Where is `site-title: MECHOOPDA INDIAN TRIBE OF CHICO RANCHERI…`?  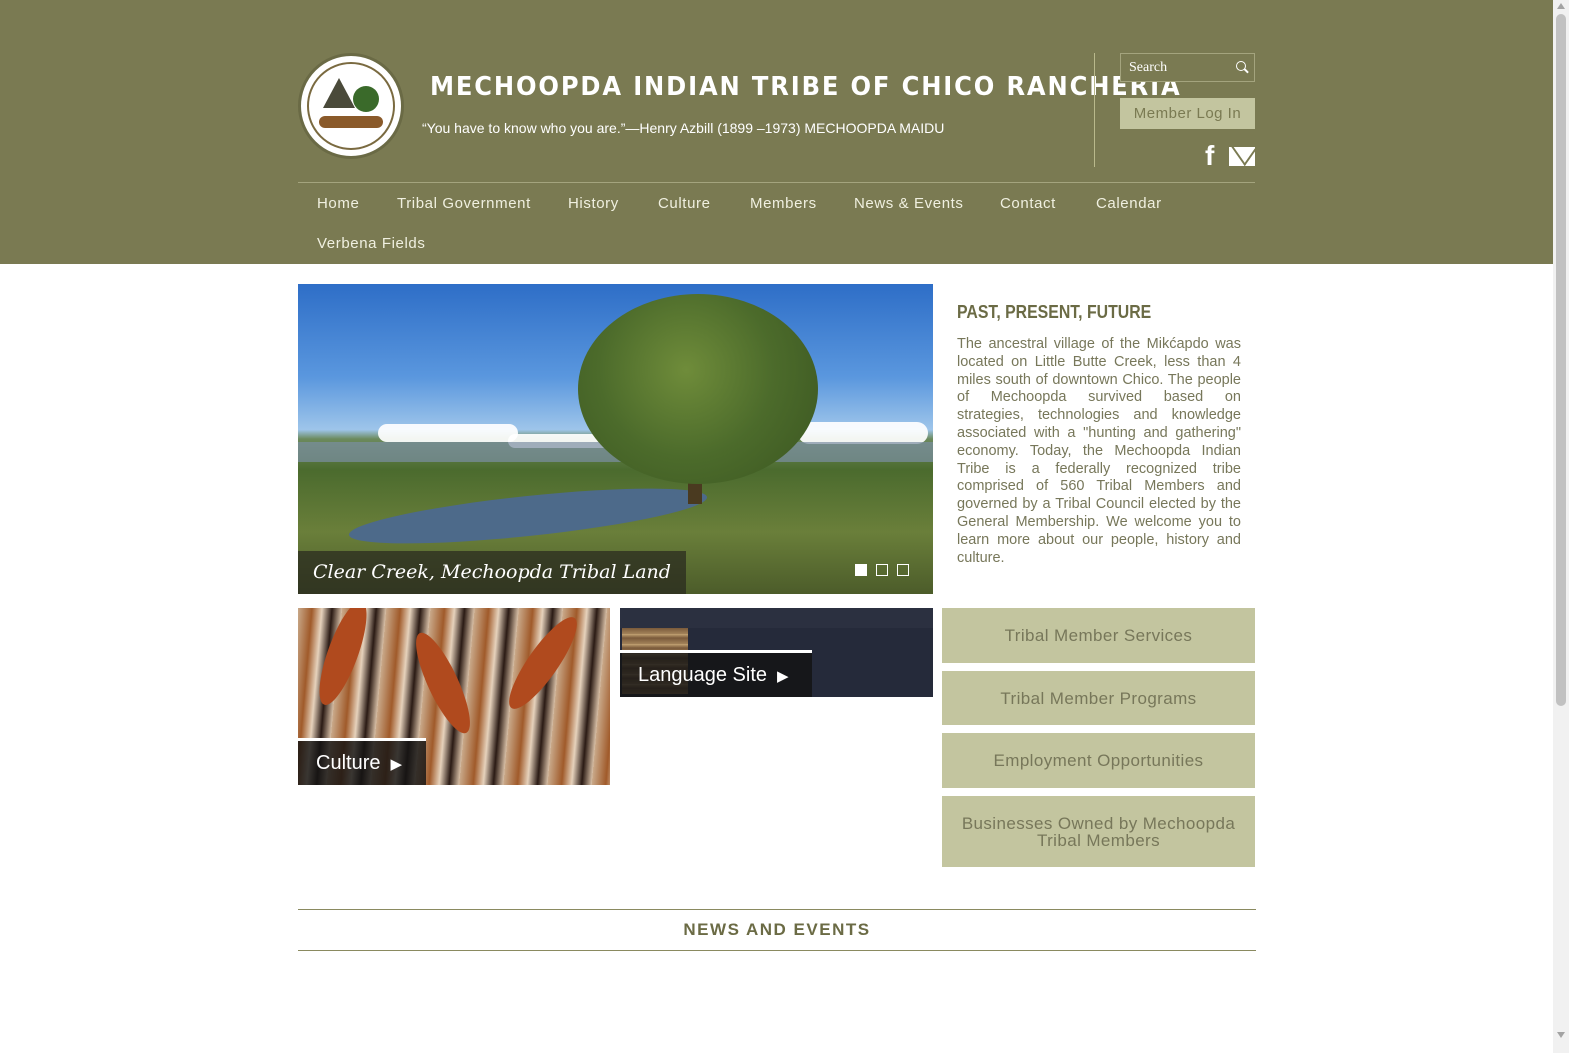
site-title: MECHOOPDA INDIAN TRIBE OF CHICO RANCHERI… is located at coordinates (806, 87).